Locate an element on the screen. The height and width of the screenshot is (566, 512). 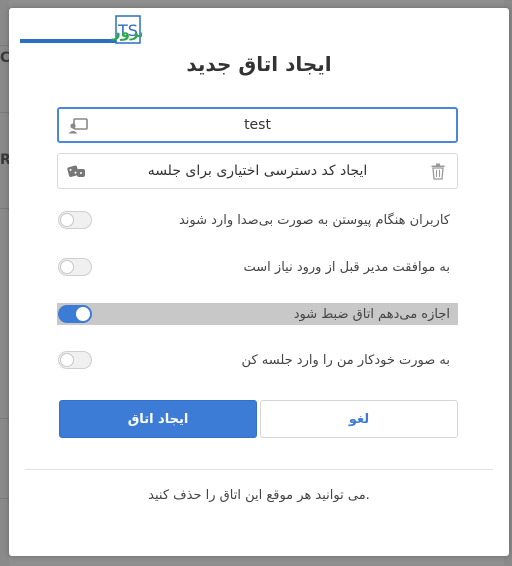
logo-brand-text: تهران سرور is located at coordinates (126, 32).